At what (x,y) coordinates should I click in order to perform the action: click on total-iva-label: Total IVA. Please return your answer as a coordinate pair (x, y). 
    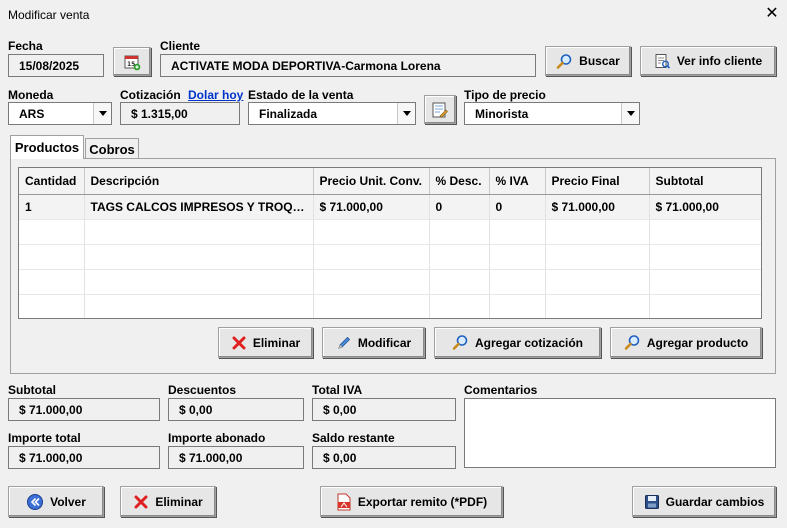
    Looking at the image, I should click on (337, 390).